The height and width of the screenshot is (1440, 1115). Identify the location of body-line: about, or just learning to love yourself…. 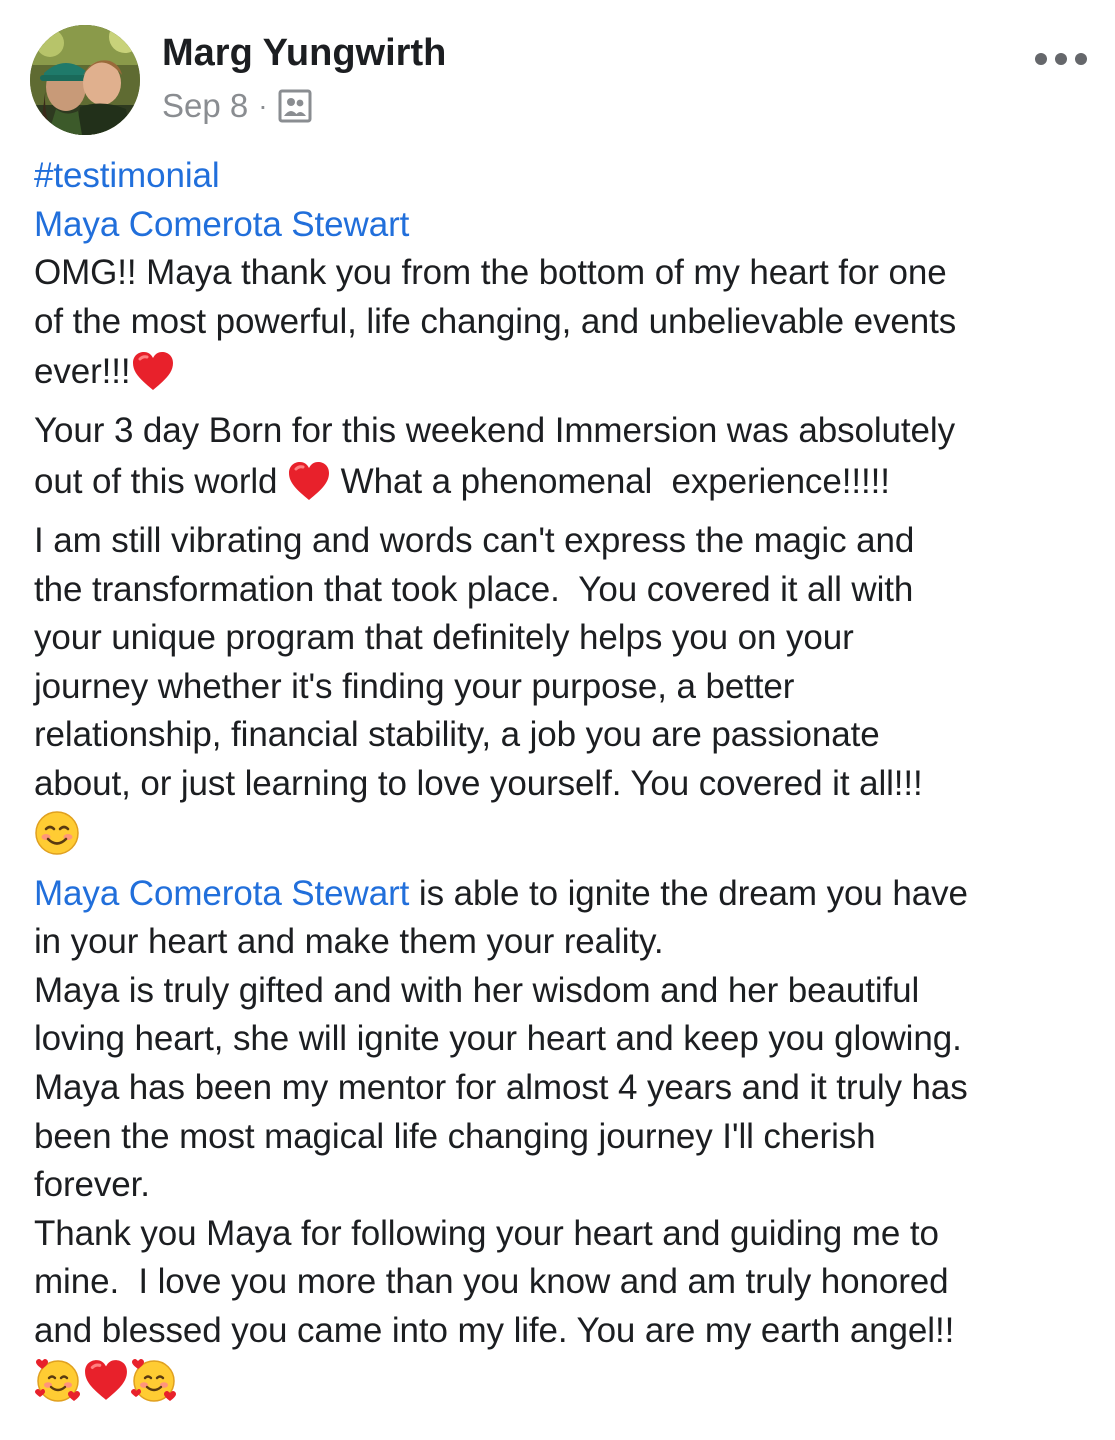
(478, 783).